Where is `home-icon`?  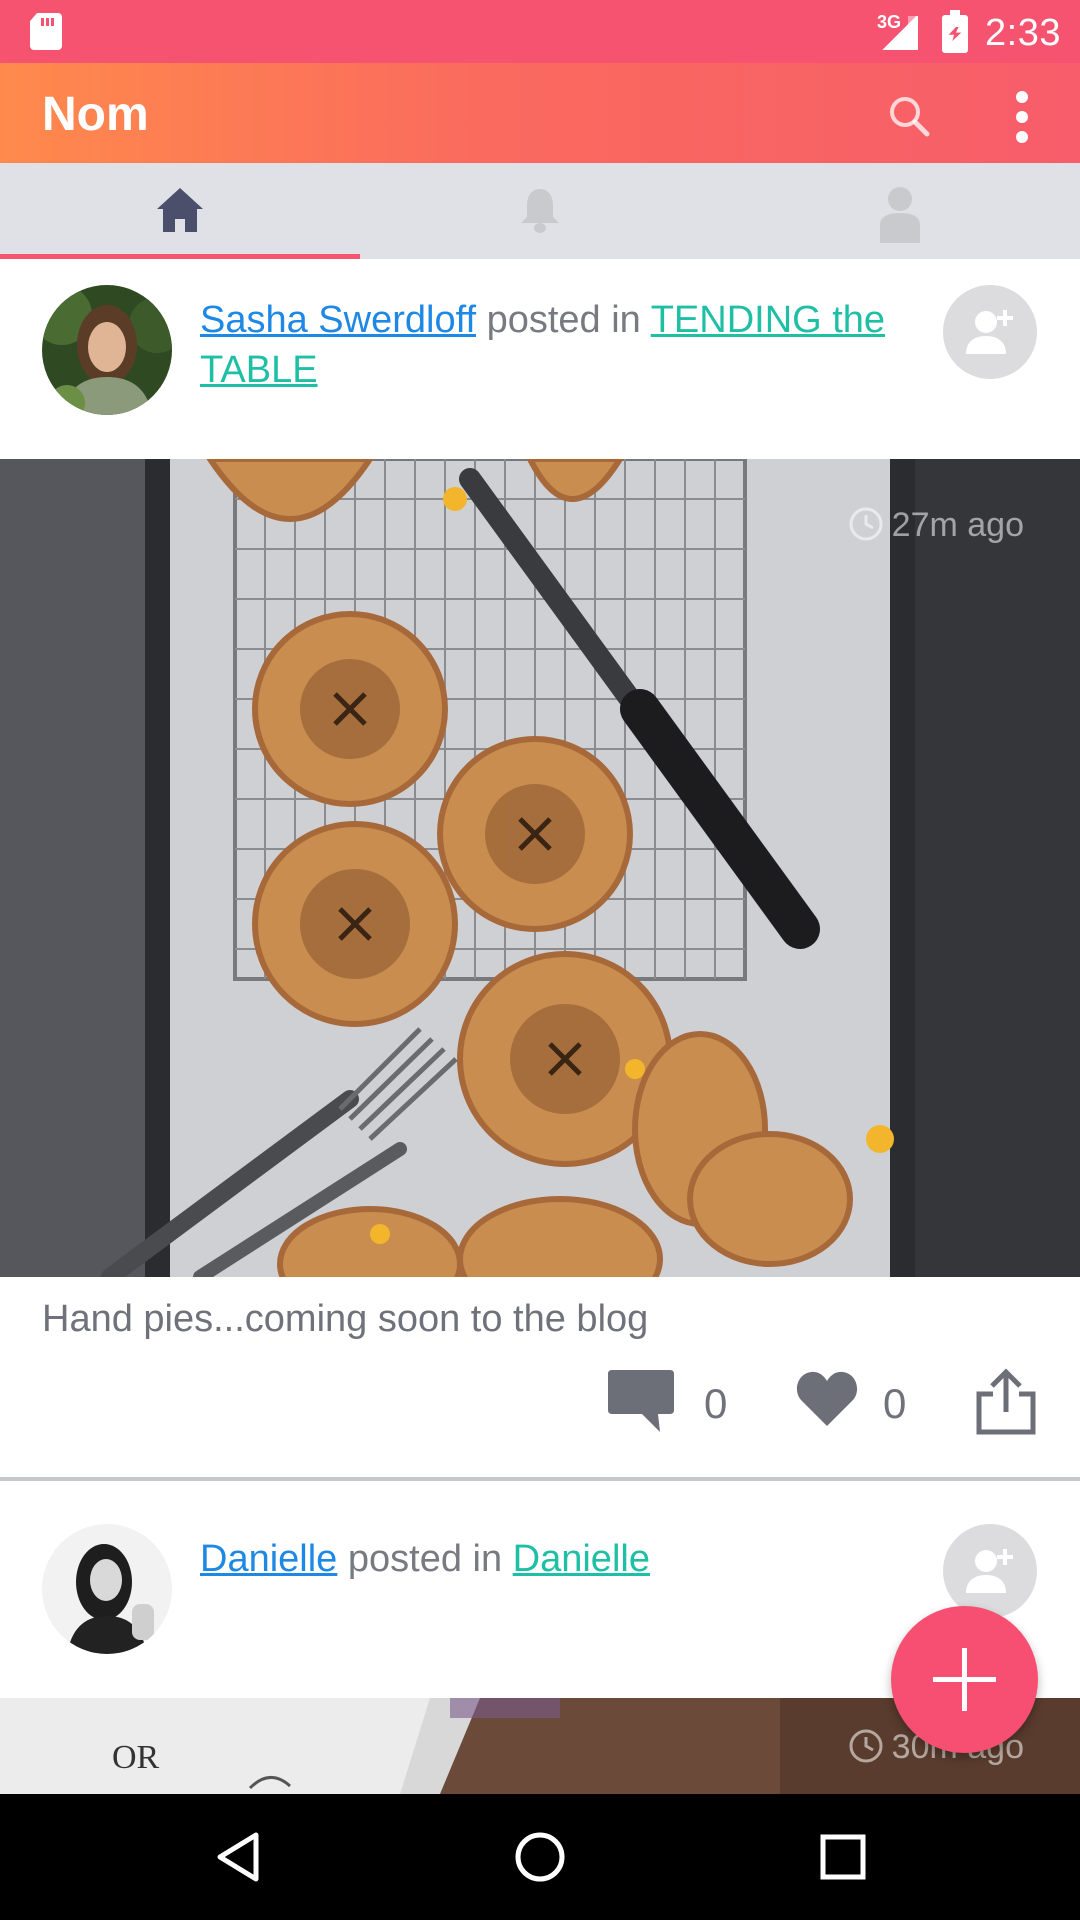 home-icon is located at coordinates (180, 210).